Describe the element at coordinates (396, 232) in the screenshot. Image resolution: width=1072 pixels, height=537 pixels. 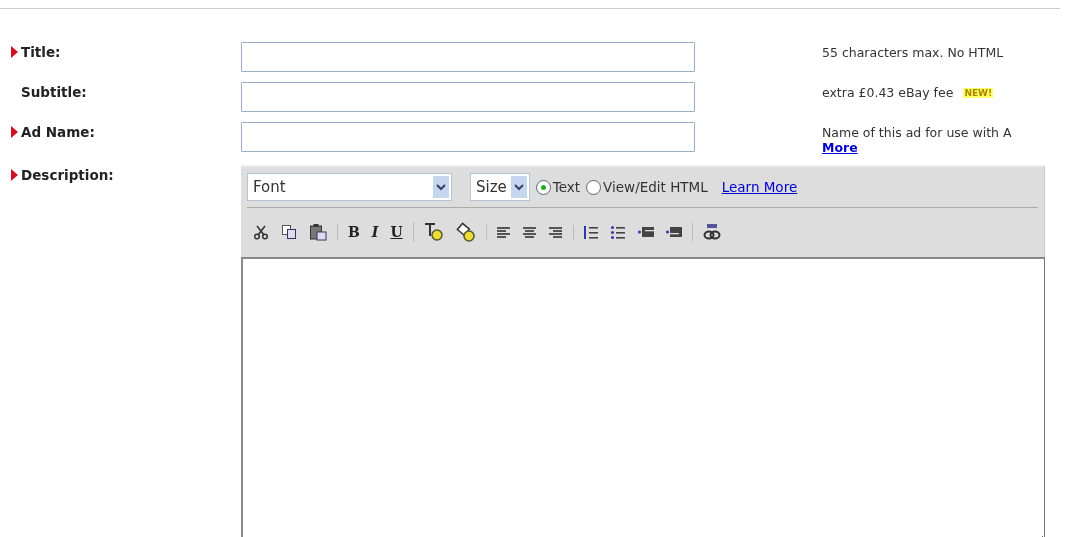
I see `underline-button: U` at that location.